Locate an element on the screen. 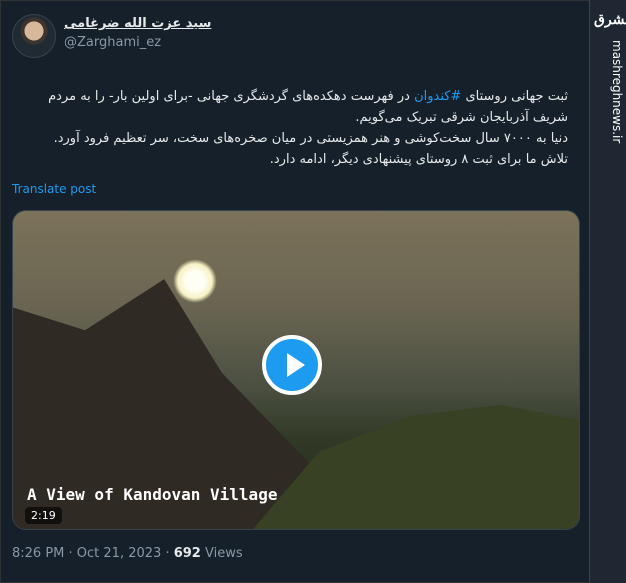 This screenshot has height=583, width=626. tweet-line-1-start: ثبت جهانی روستای is located at coordinates (514, 96).